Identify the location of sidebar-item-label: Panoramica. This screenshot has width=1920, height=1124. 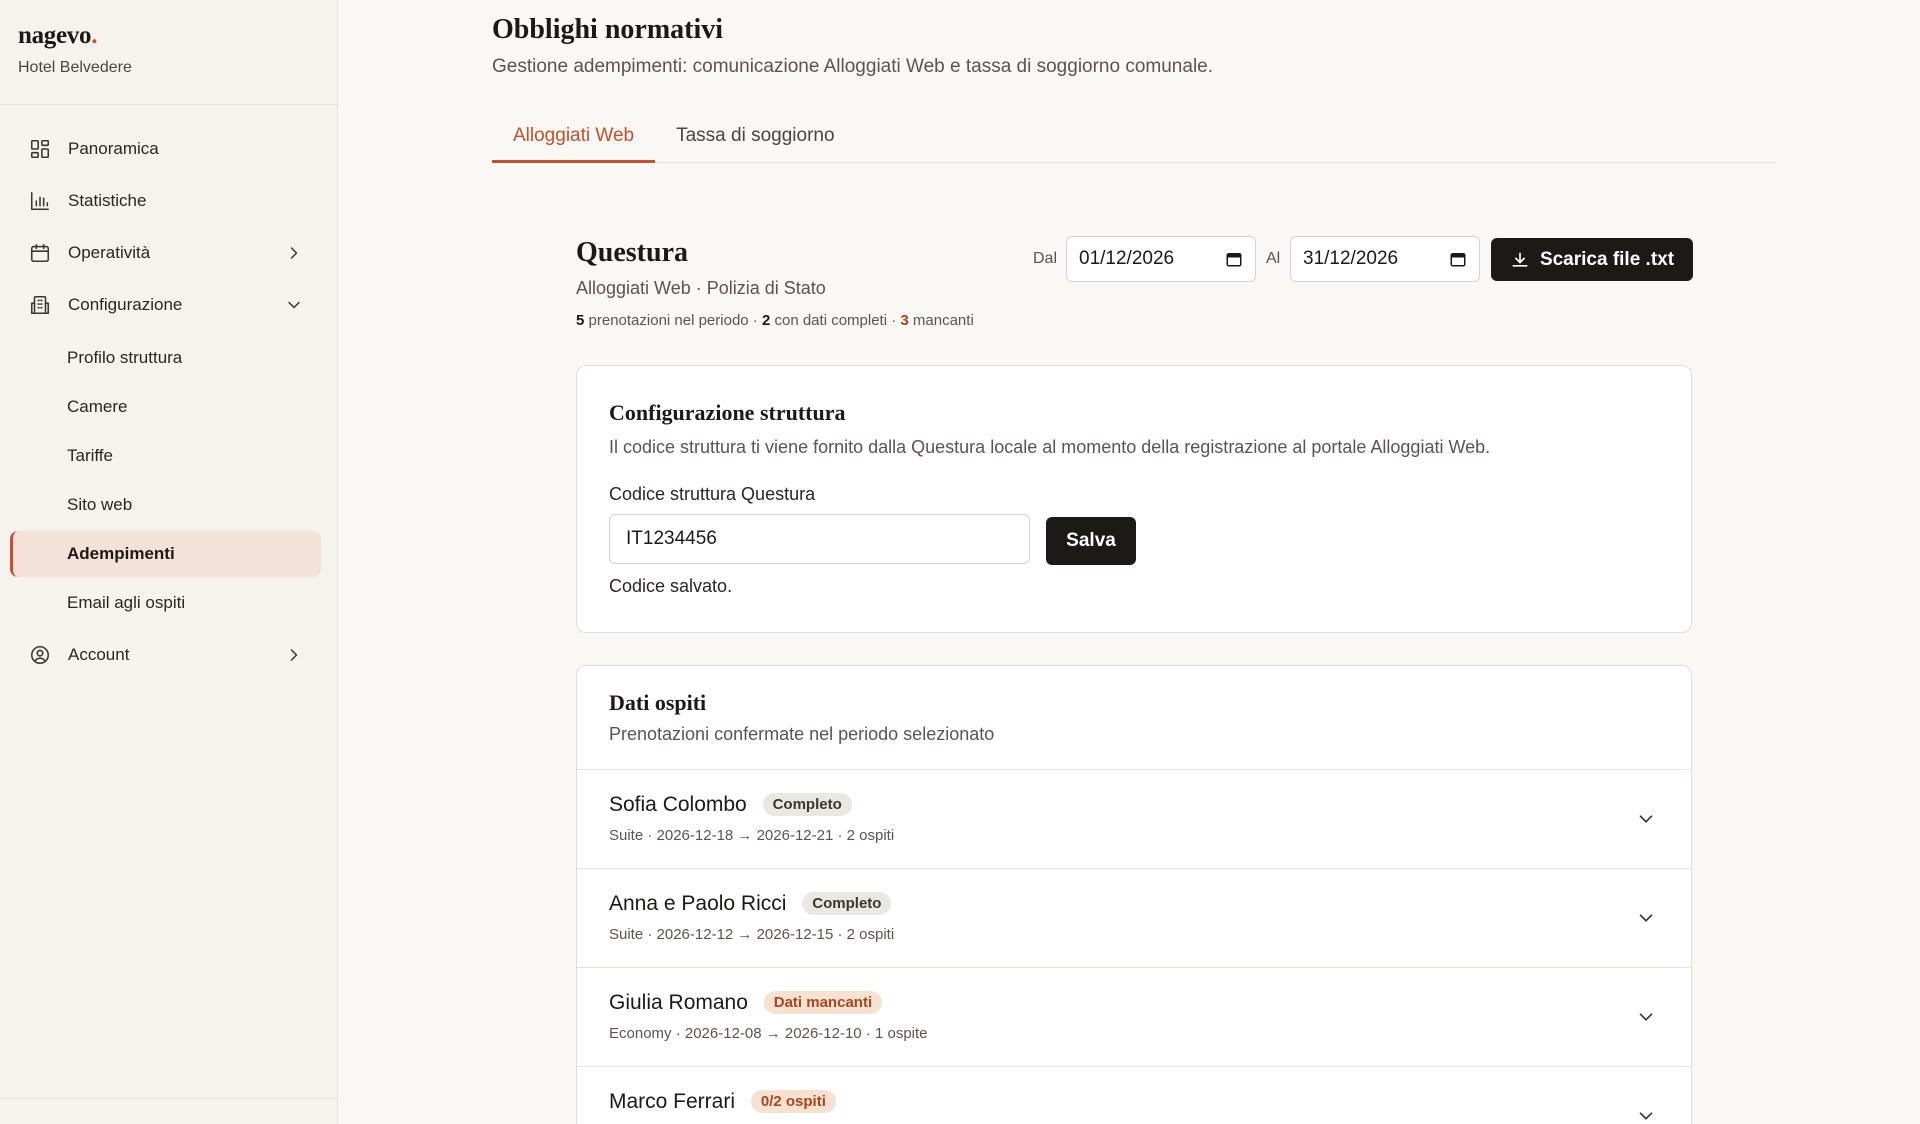
(113, 148).